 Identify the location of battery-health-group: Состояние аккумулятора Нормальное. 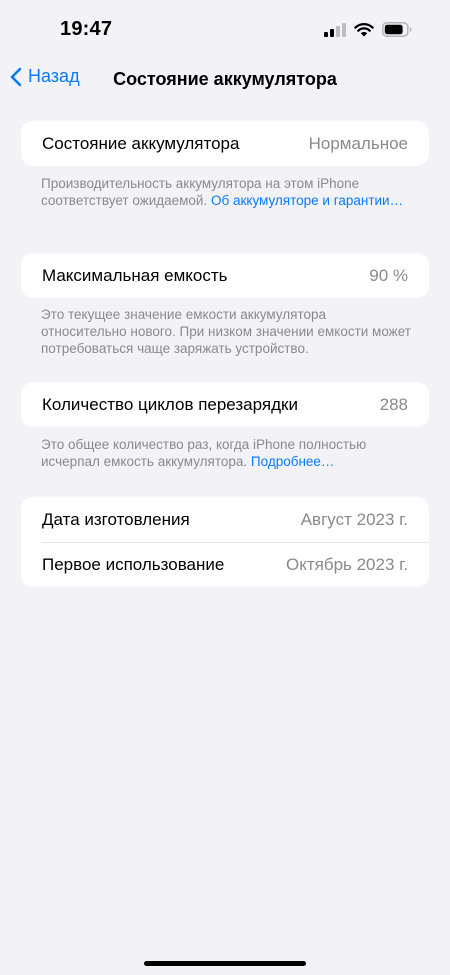
(225, 143).